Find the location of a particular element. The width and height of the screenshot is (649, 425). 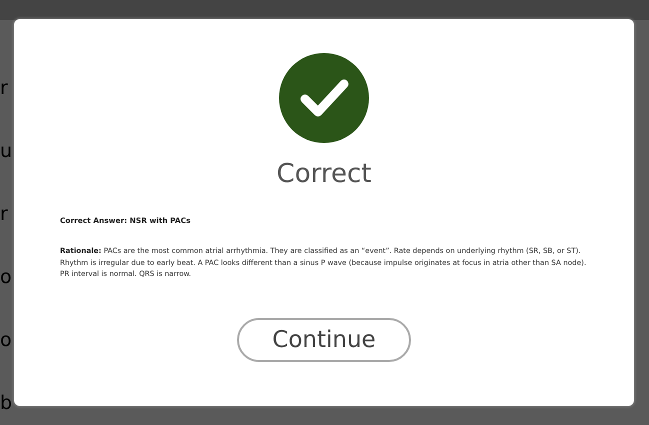

background-text: b is located at coordinates (6, 403).